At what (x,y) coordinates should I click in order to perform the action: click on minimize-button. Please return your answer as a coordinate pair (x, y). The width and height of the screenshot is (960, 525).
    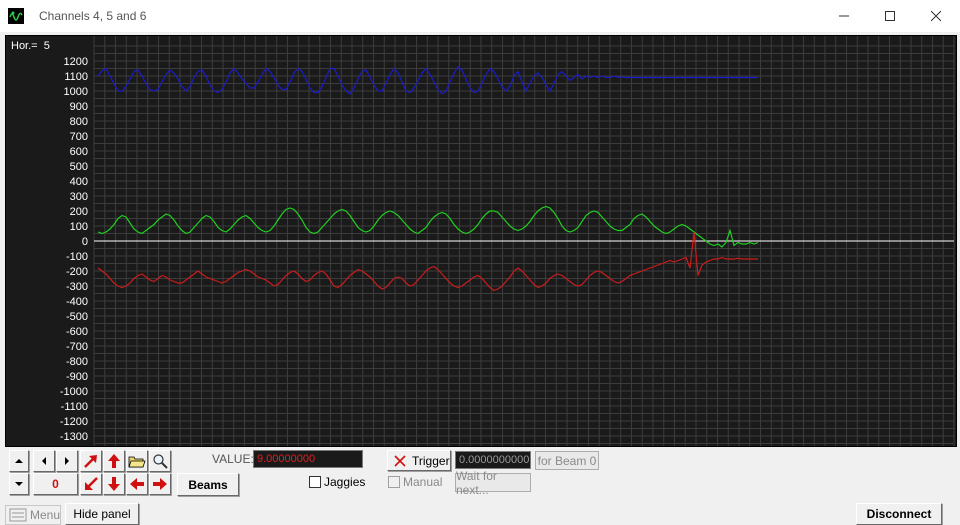
    Looking at the image, I should click on (844, 16).